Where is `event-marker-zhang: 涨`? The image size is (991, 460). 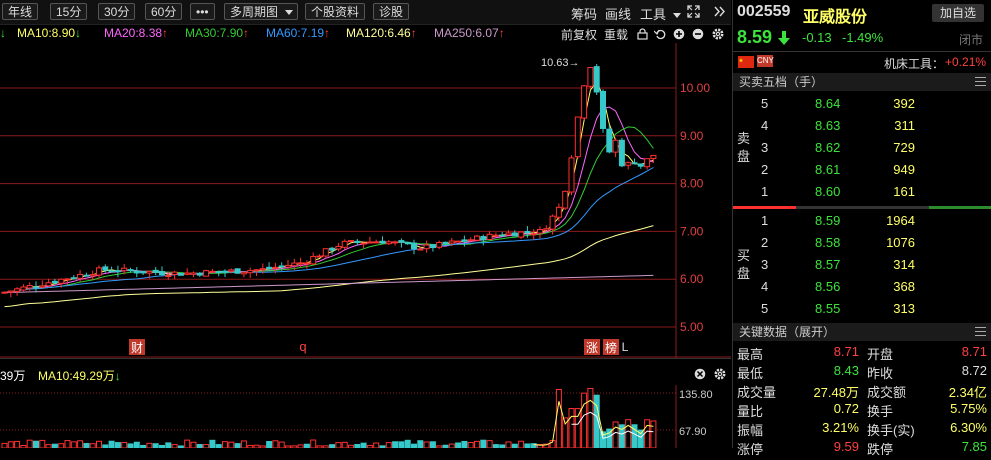
event-marker-zhang: 涨 is located at coordinates (592, 347).